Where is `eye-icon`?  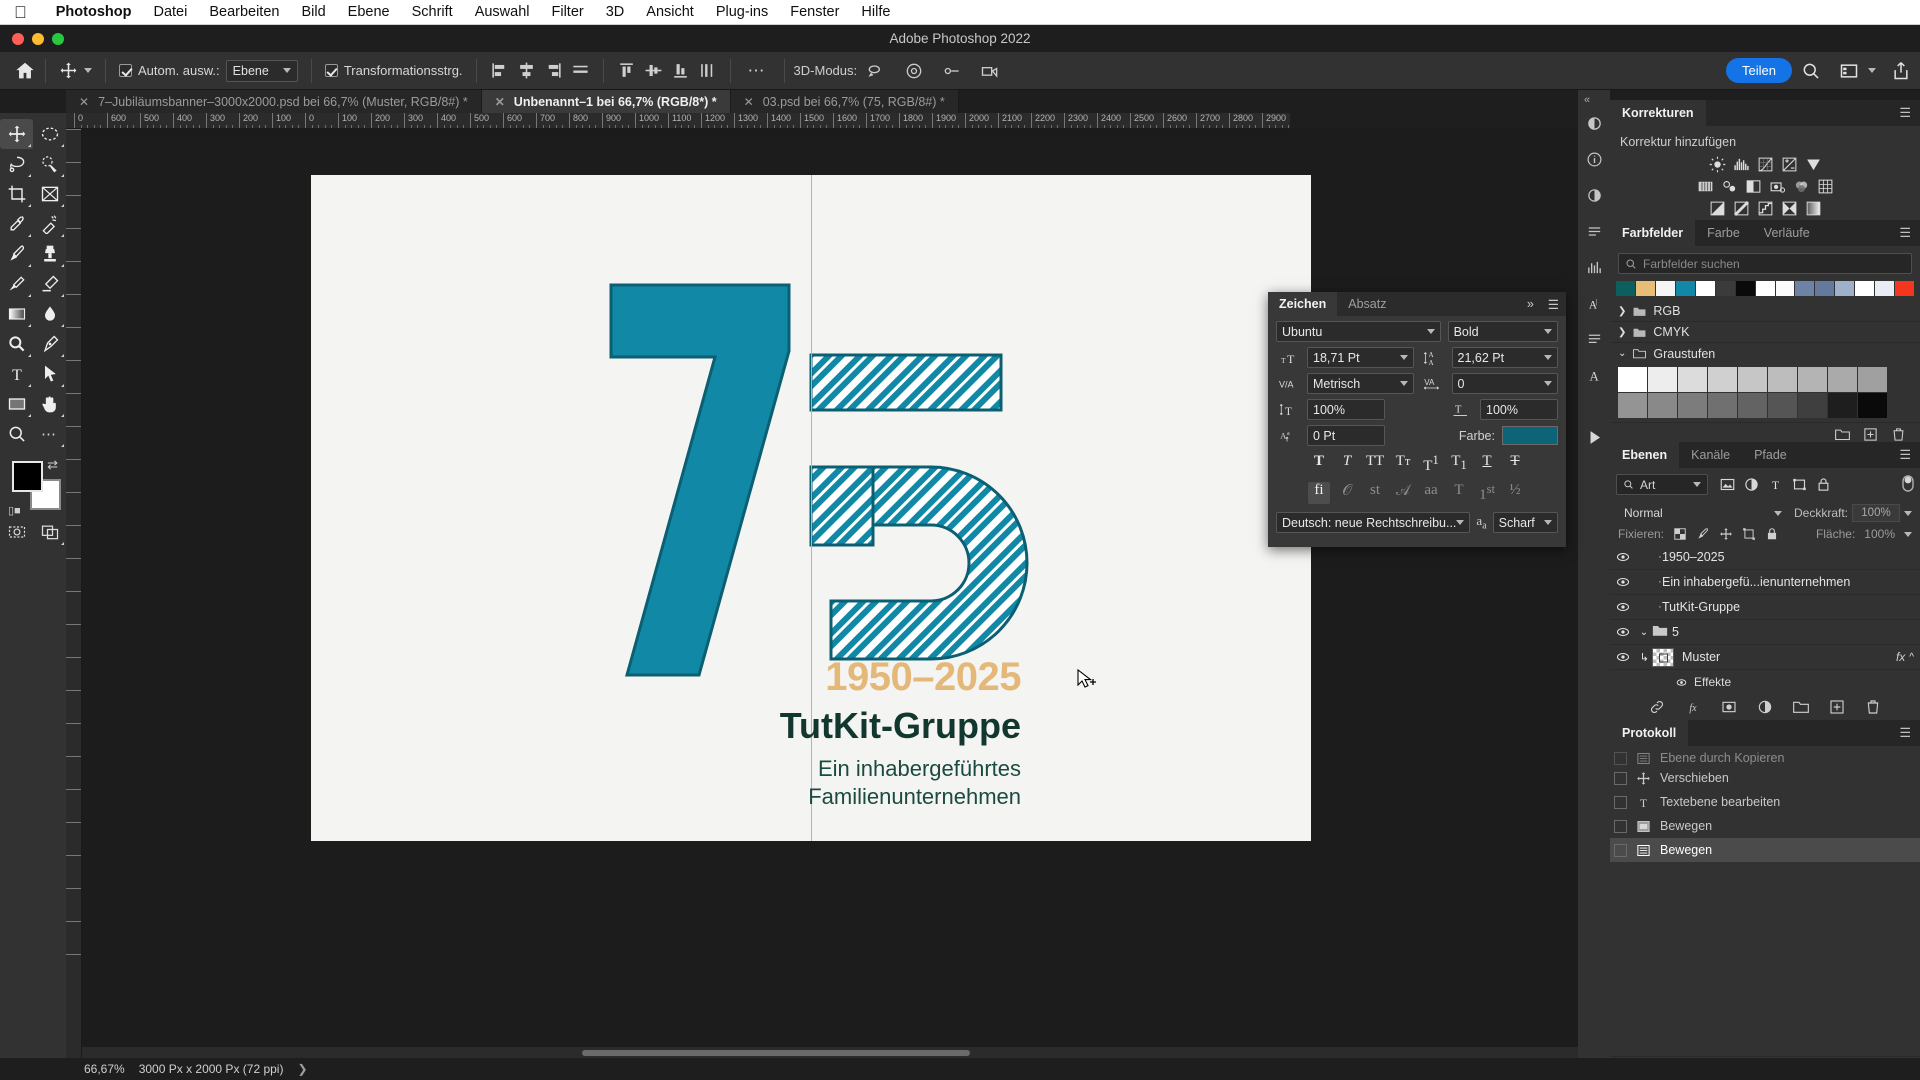
eye-icon is located at coordinates (1623, 582).